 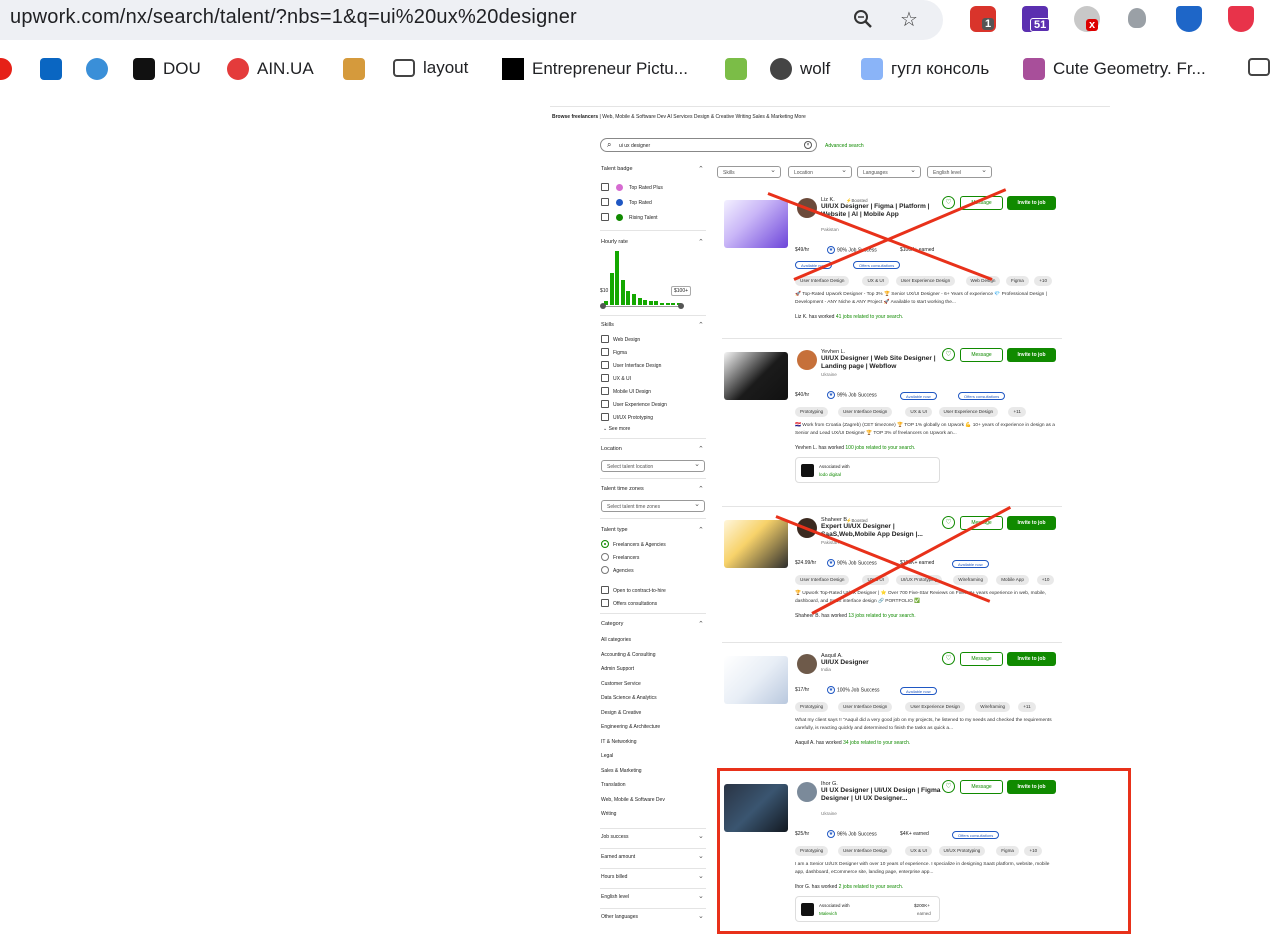 I want to click on category-link: Engineering & Architecture, so click(x=630, y=727).